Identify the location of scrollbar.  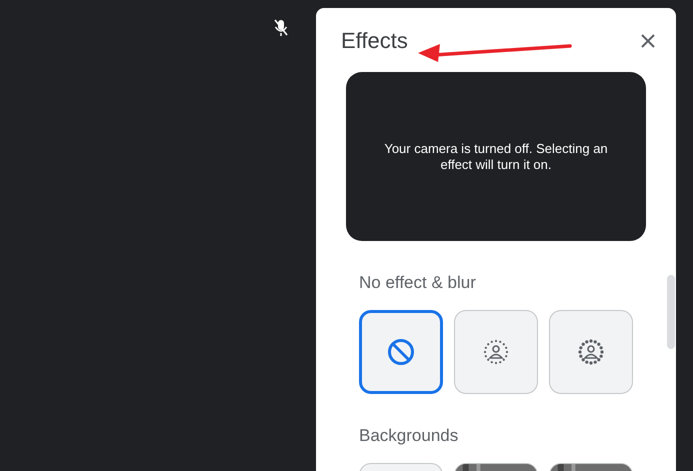
(671, 312).